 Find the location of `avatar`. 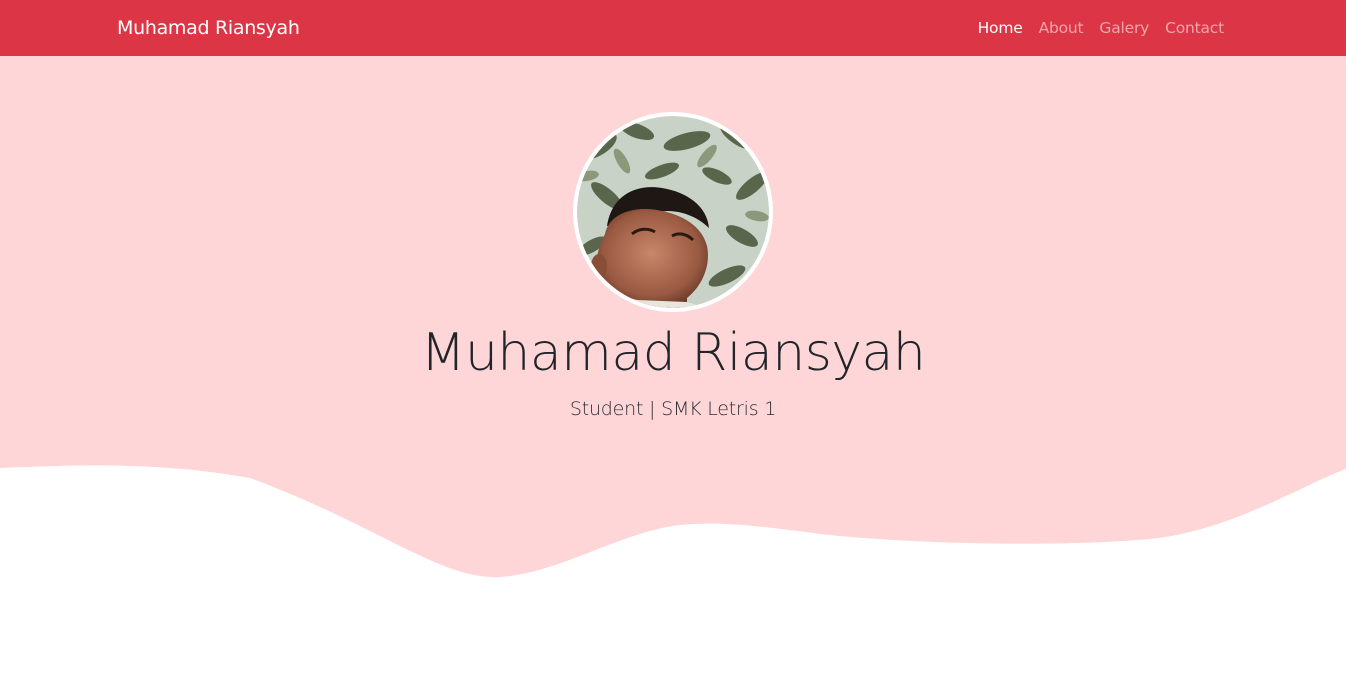

avatar is located at coordinates (673, 212).